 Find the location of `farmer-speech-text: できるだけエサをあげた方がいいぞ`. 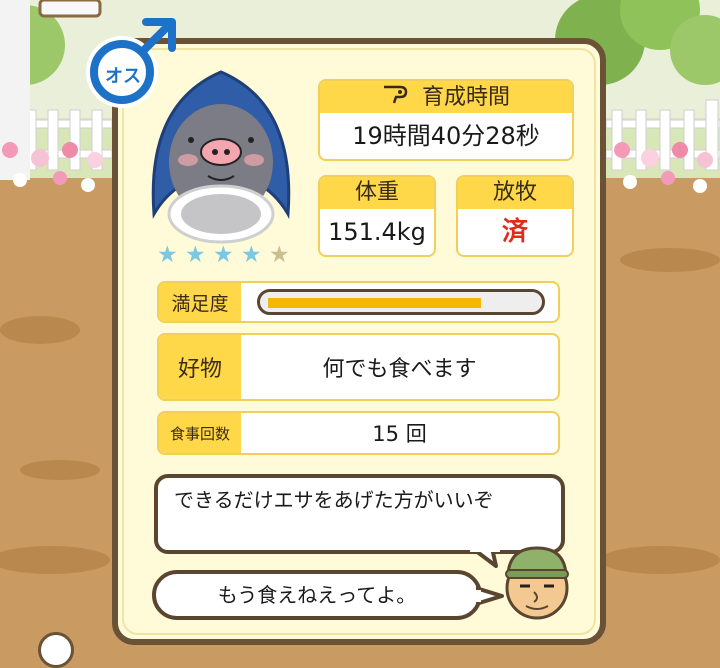

farmer-speech-text: できるだけエサをあげた方がいいぞ is located at coordinates (334, 500).